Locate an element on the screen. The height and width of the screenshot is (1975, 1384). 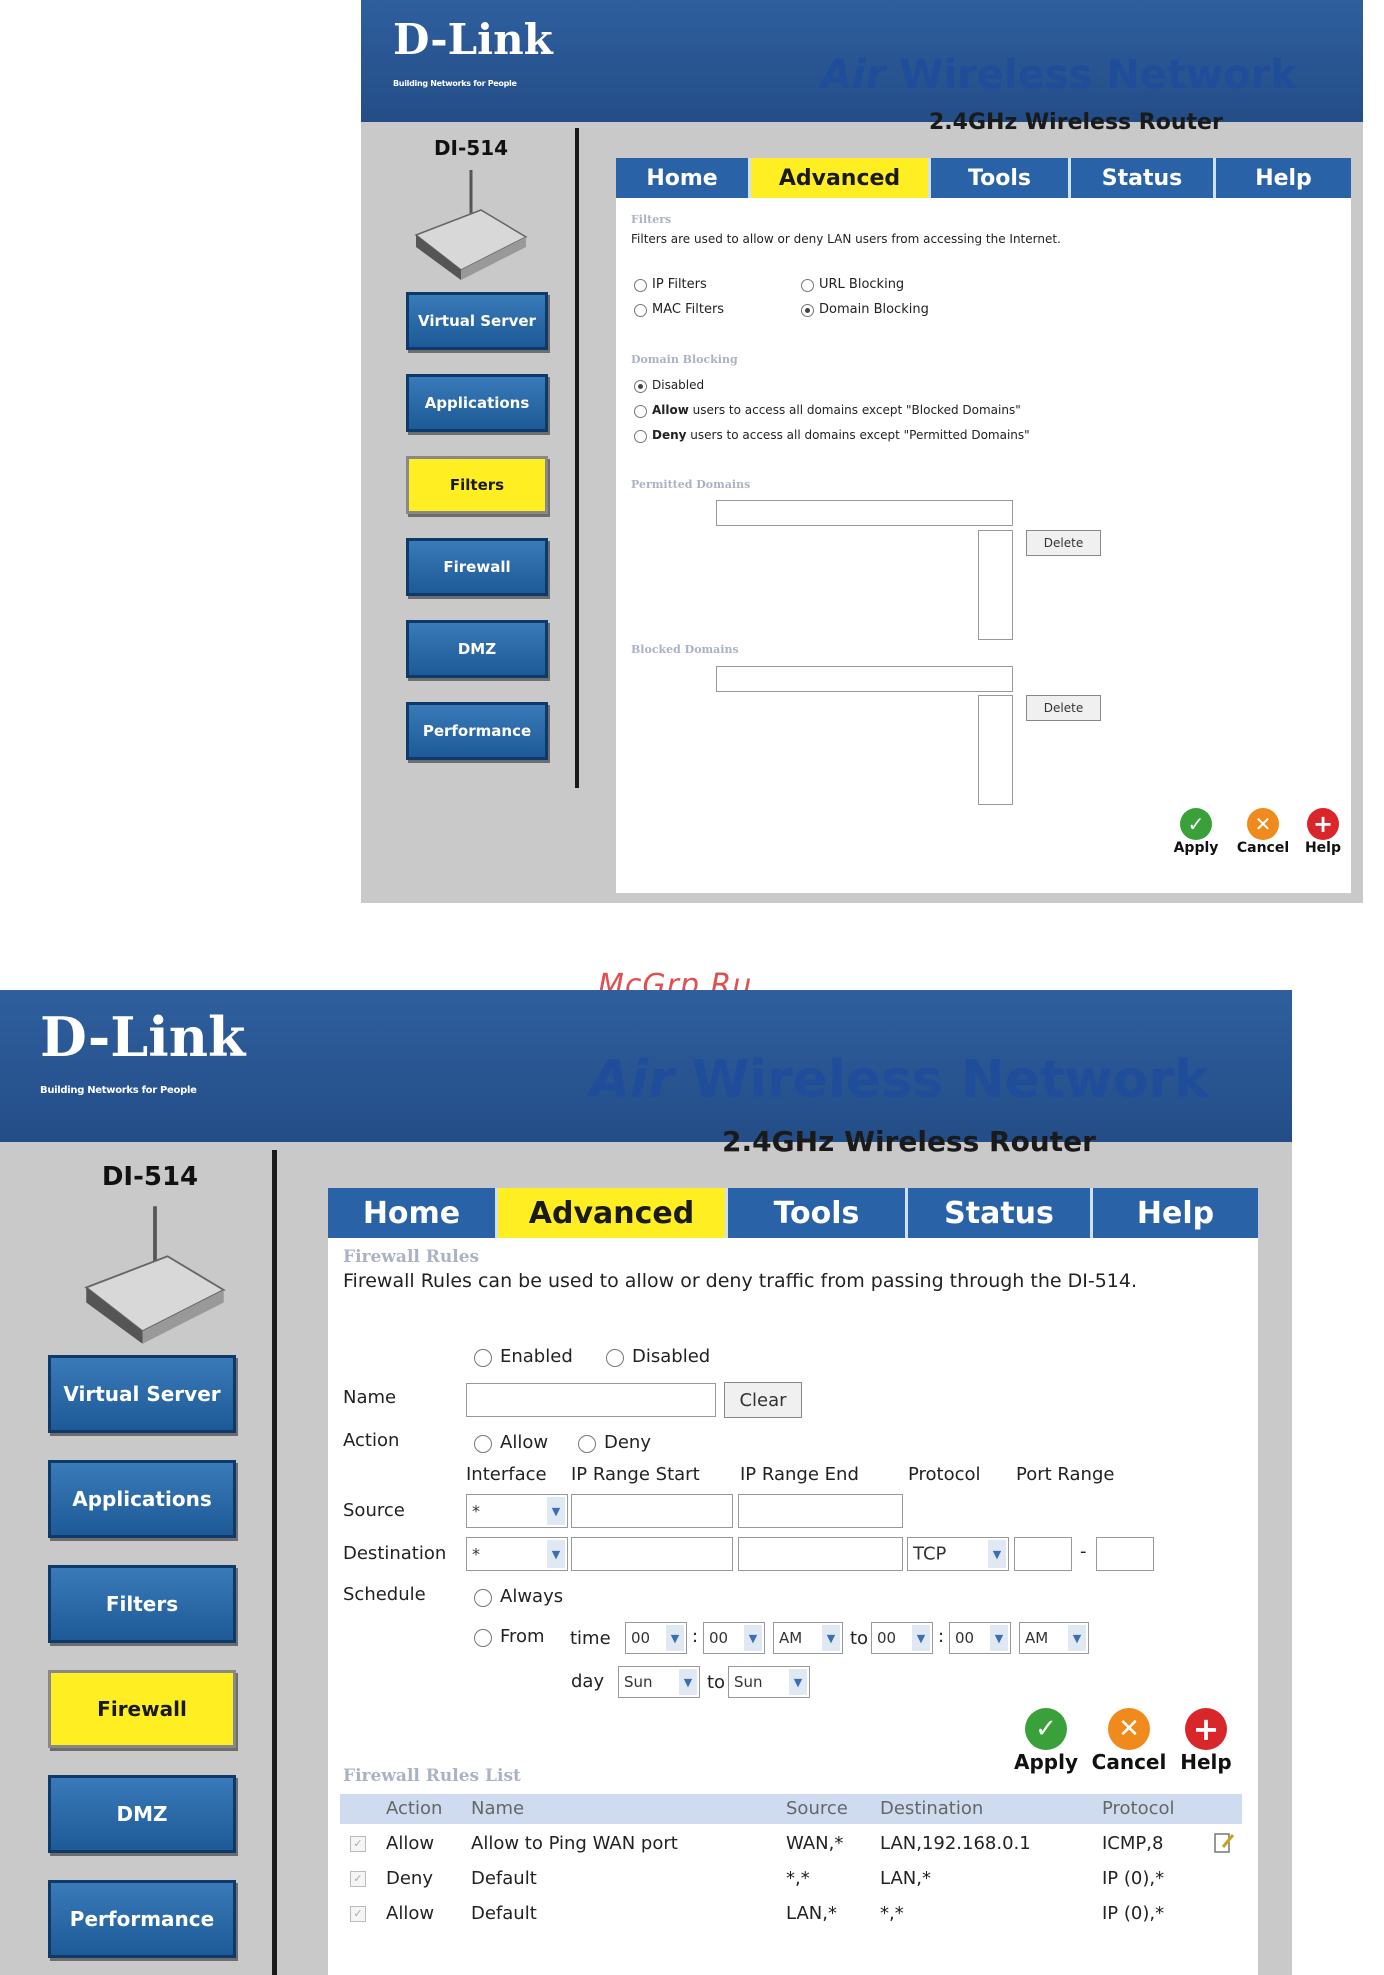
from-hour-select: 00 ▼ is located at coordinates (656, 1638).